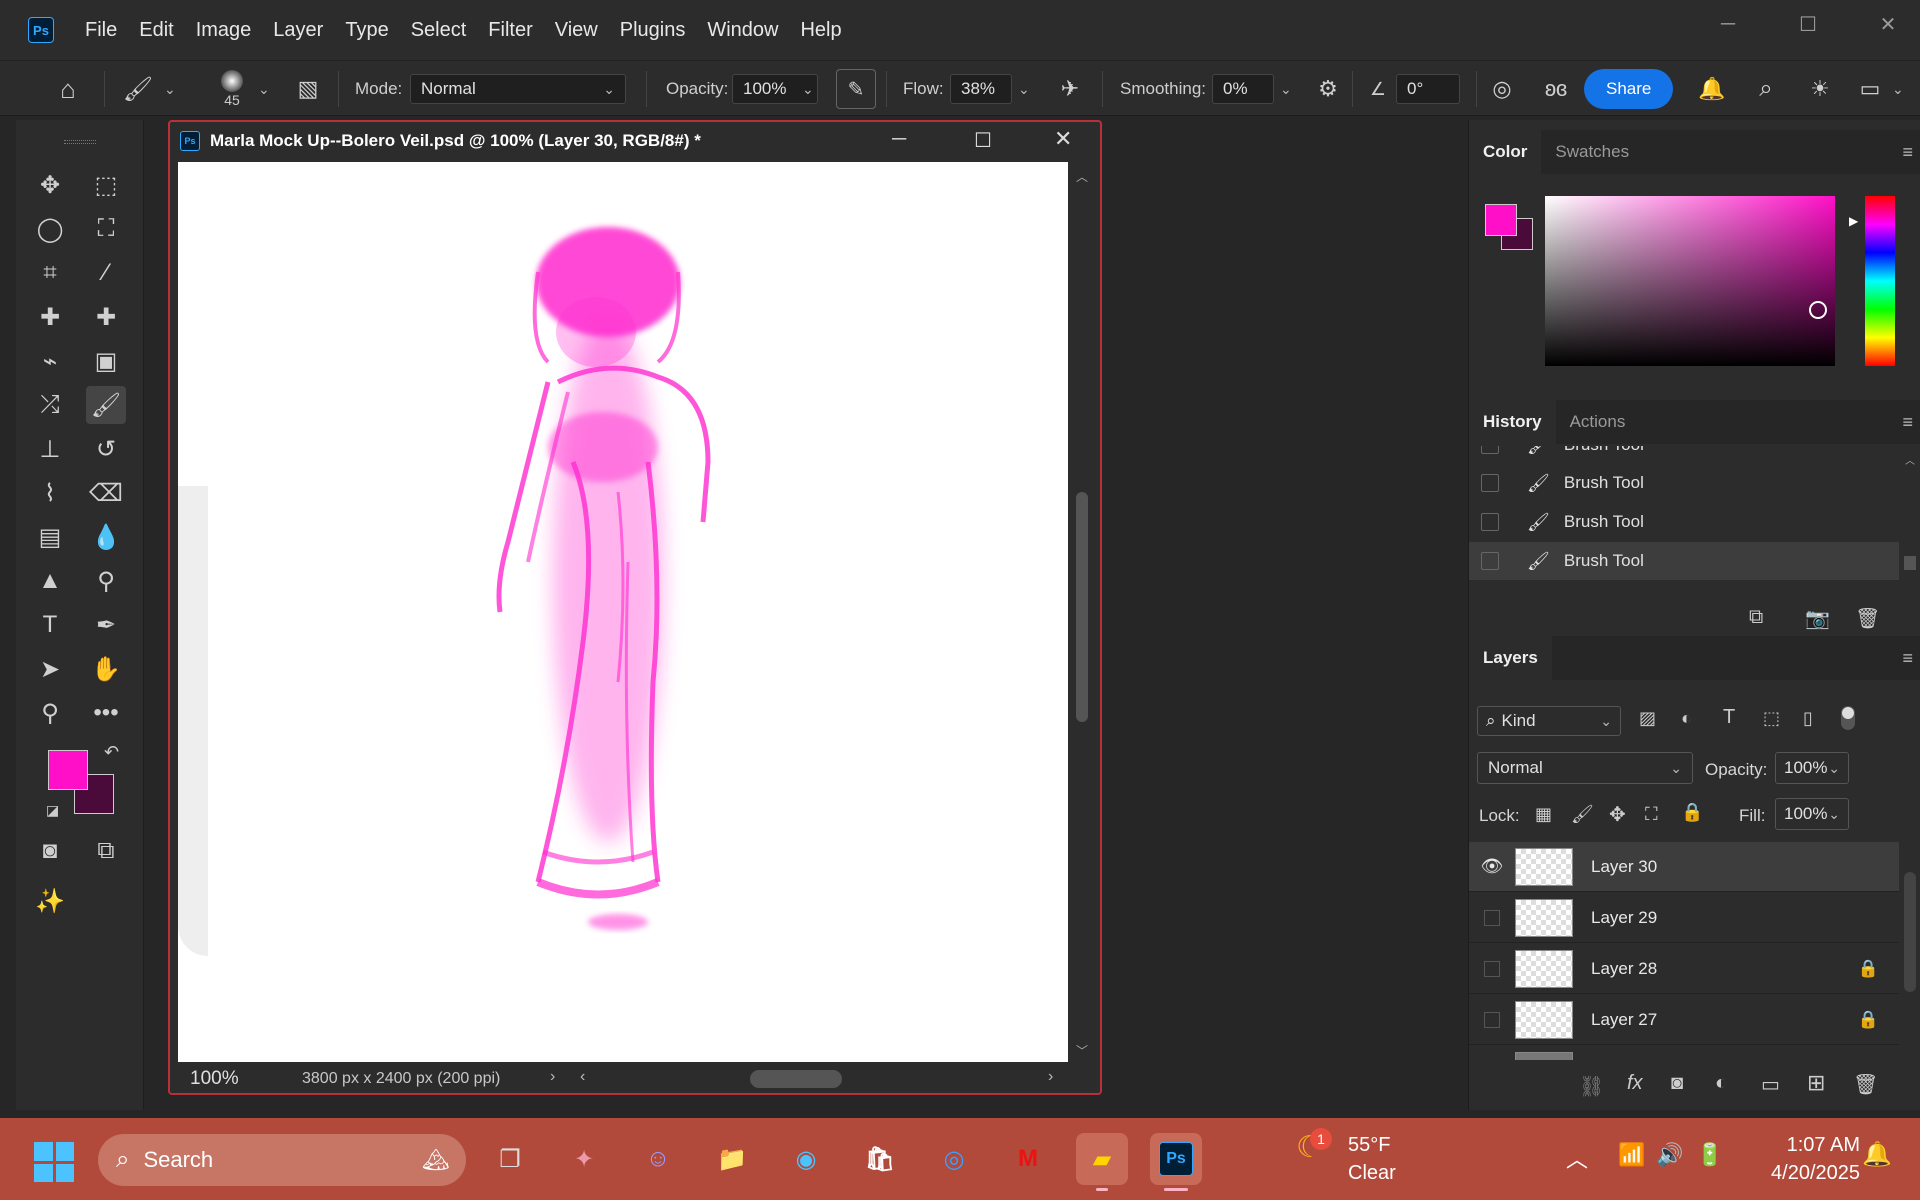 The width and height of the screenshot is (1920, 1200). What do you see at coordinates (50, 625) in the screenshot?
I see `type-tool-icon: T` at bounding box center [50, 625].